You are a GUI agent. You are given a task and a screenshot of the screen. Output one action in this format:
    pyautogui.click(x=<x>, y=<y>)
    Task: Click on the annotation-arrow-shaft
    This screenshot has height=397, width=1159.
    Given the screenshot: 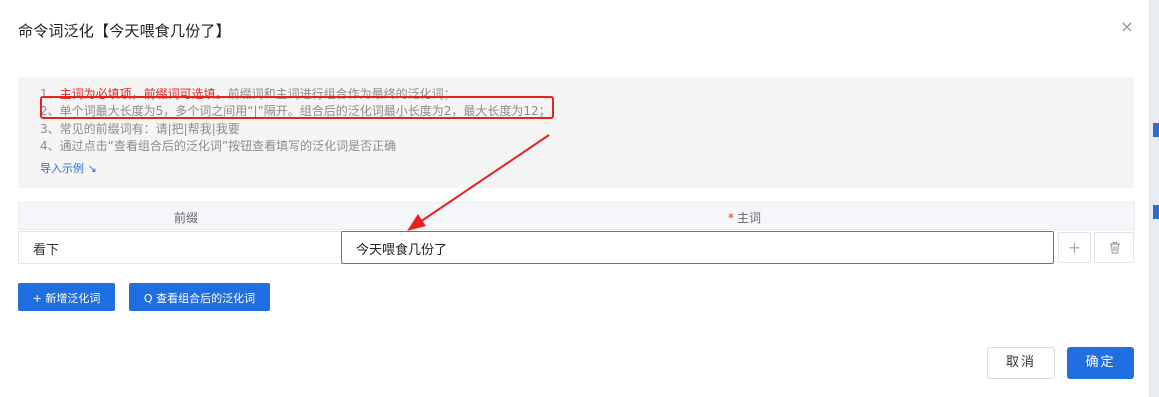 What is the action you would take?
    pyautogui.click(x=484, y=178)
    